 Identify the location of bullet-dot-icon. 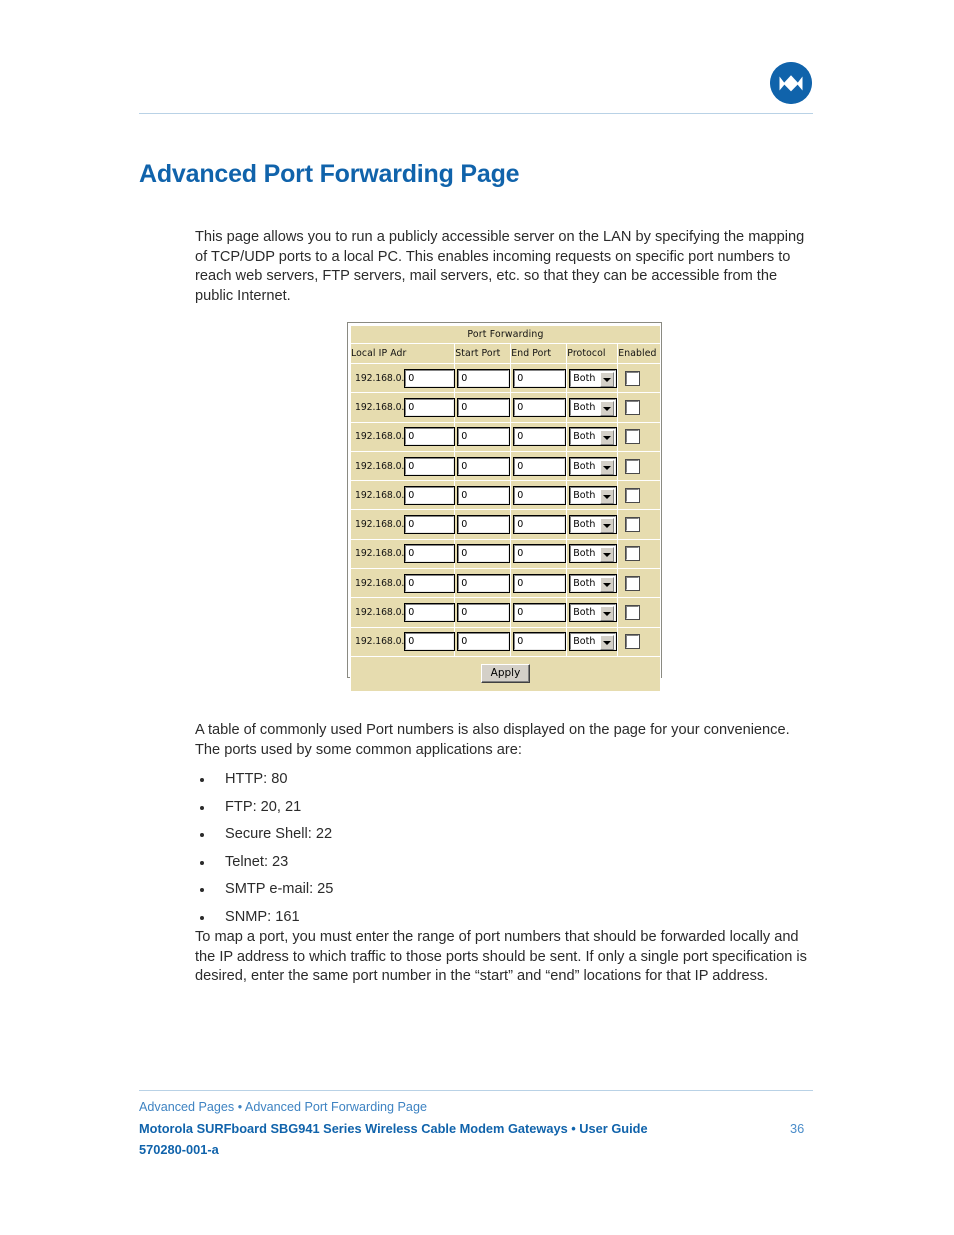
(202, 780).